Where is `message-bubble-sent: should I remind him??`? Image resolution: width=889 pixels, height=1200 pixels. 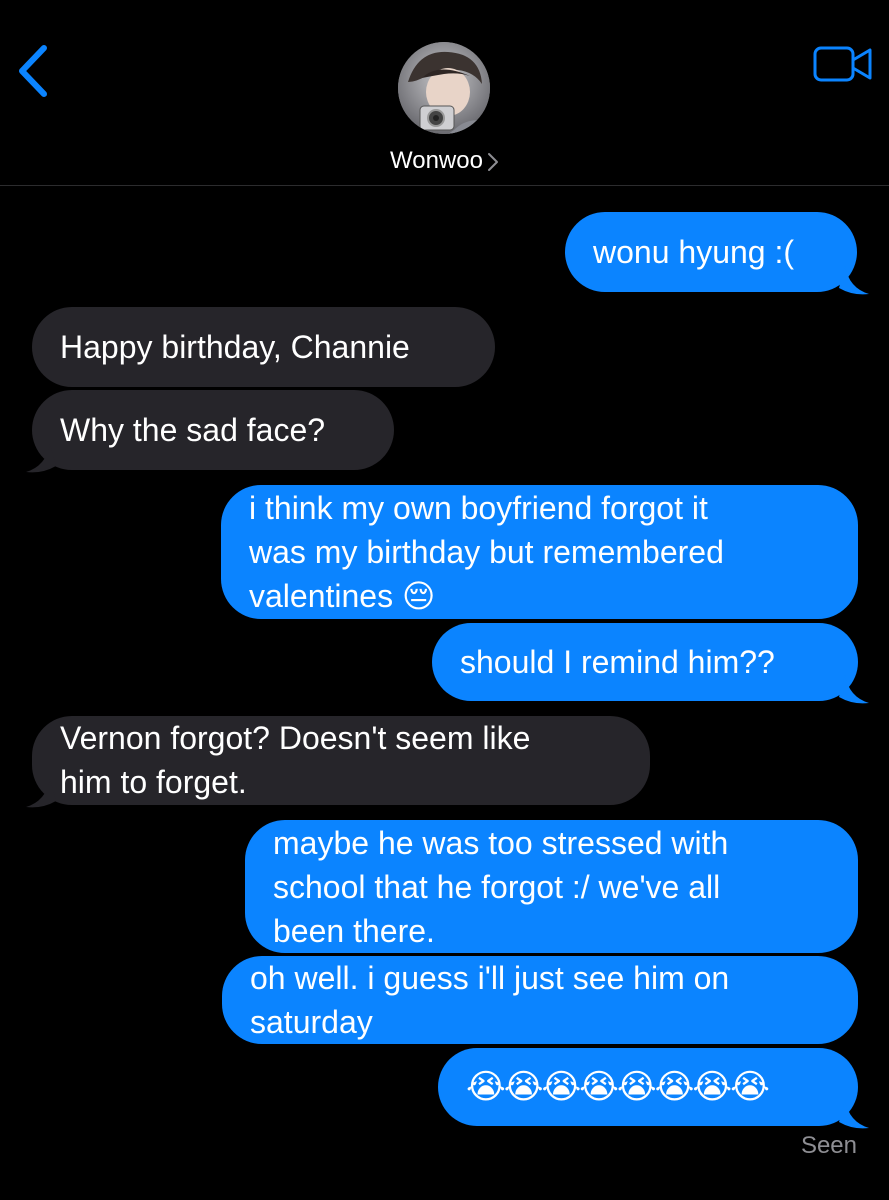
message-bubble-sent: should I remind him?? is located at coordinates (645, 662).